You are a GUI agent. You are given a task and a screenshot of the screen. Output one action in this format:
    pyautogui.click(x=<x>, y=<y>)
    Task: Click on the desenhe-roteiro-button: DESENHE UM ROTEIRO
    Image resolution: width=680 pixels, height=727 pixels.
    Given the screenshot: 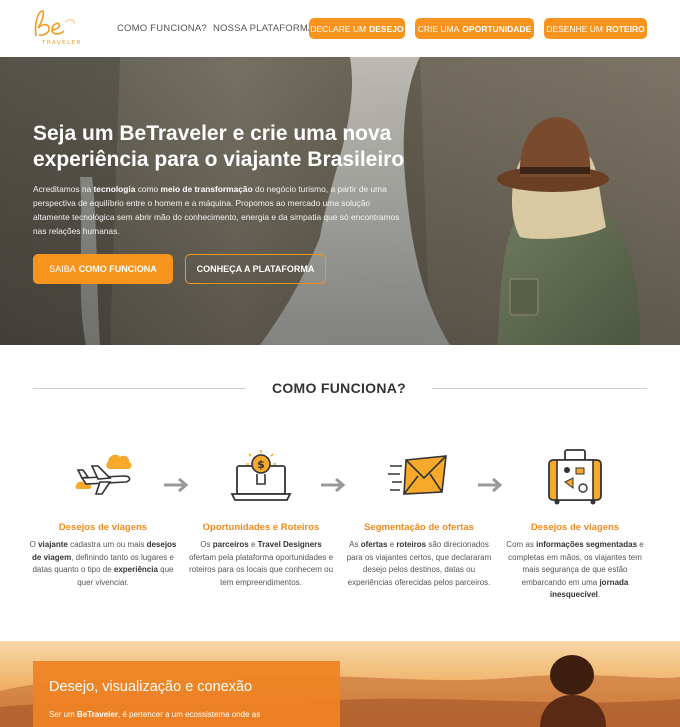 What is the action you would take?
    pyautogui.click(x=595, y=28)
    